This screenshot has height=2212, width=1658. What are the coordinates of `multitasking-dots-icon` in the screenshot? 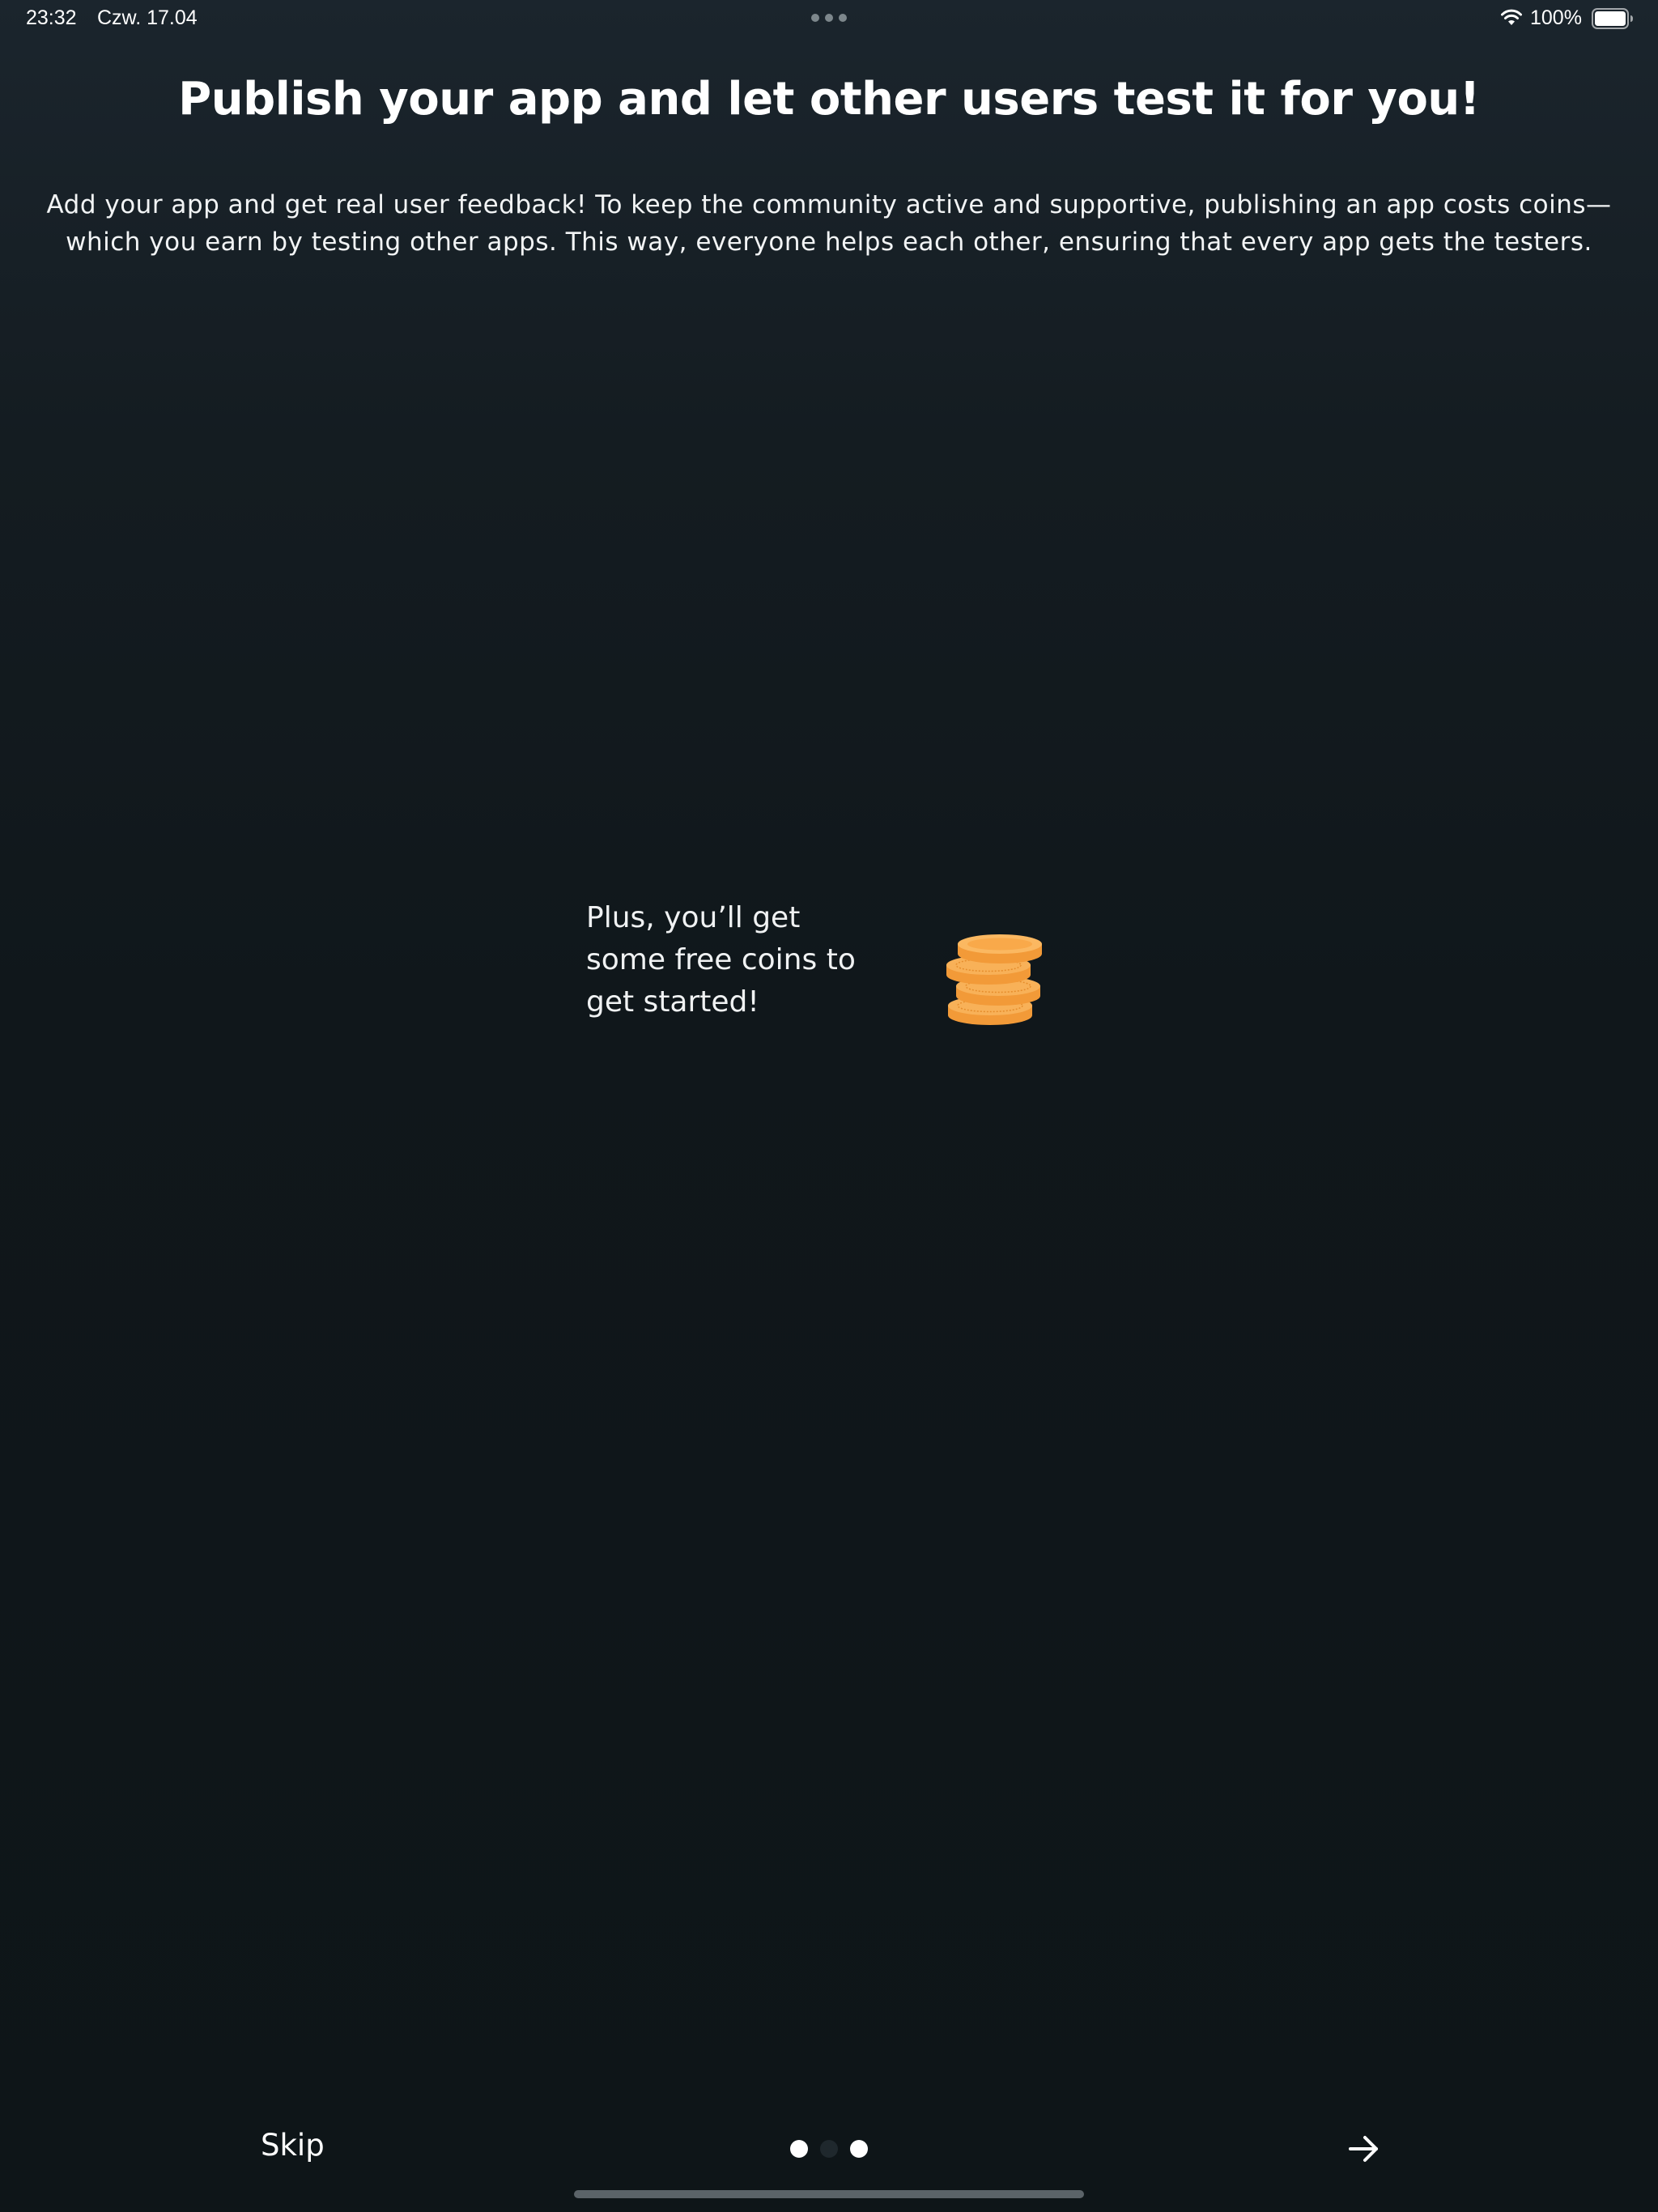 It's located at (829, 19).